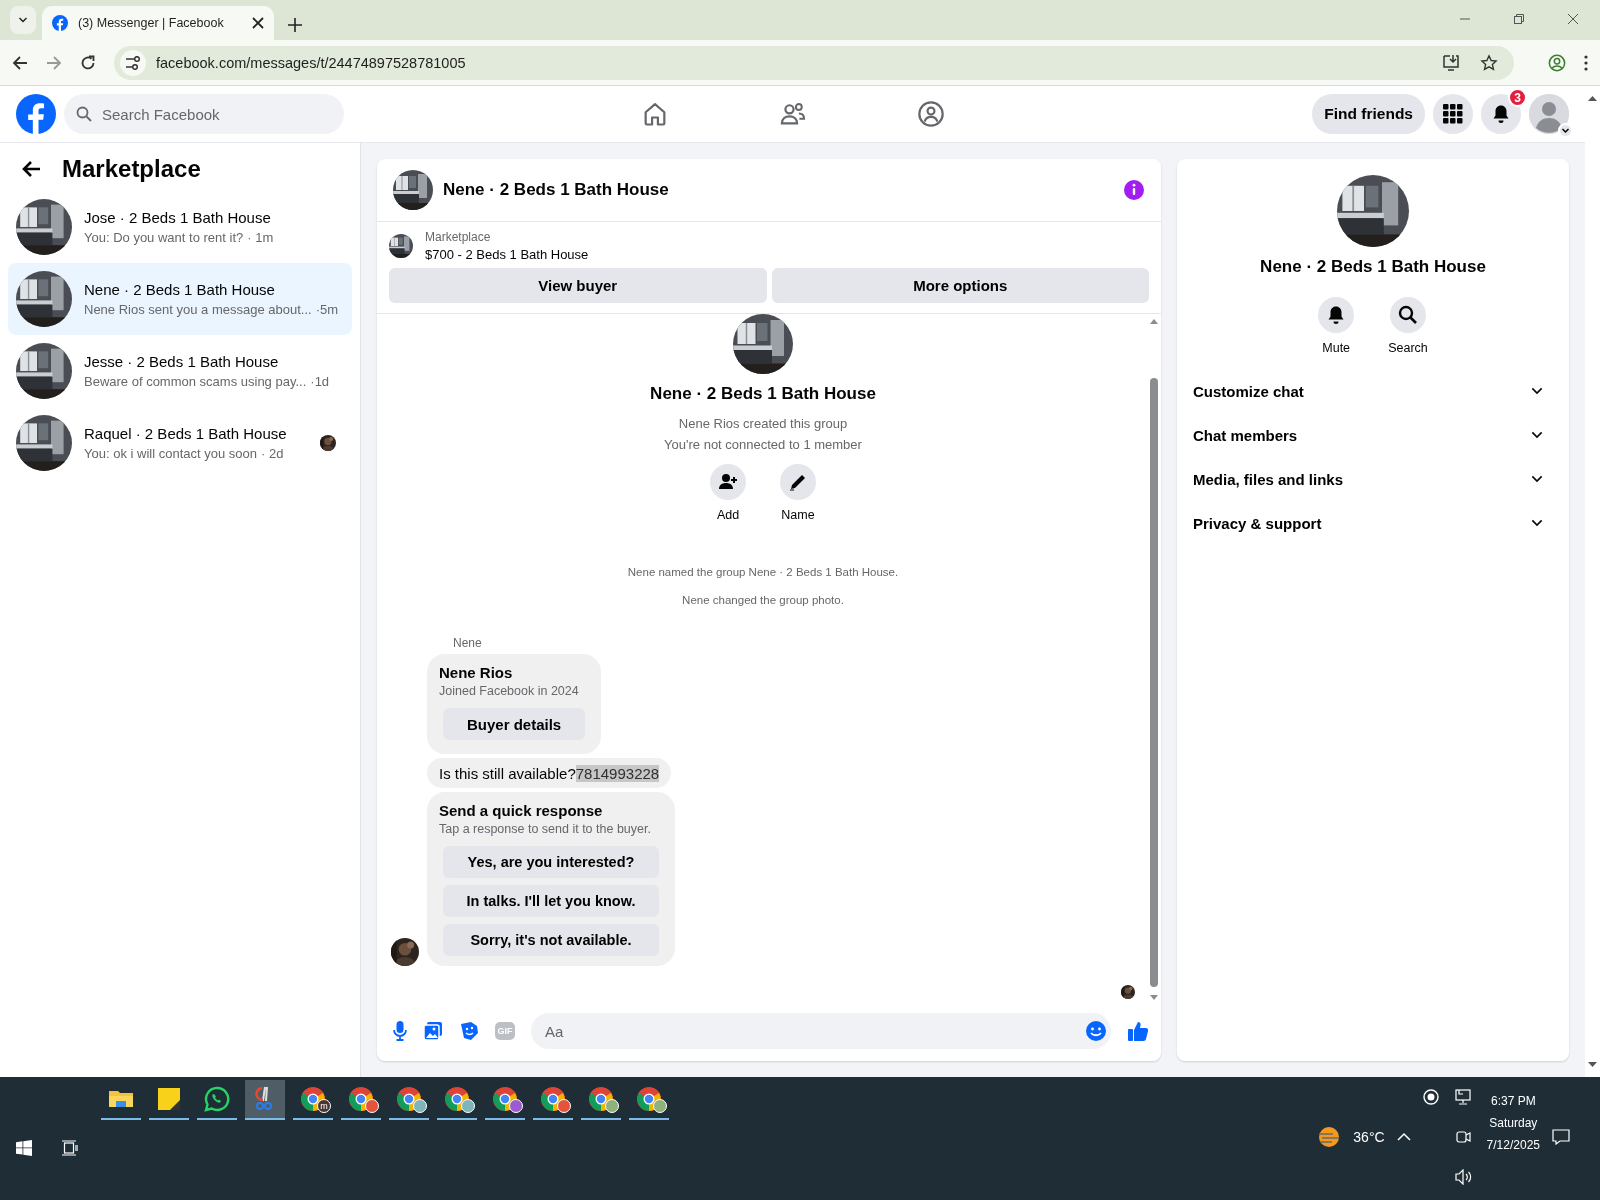  What do you see at coordinates (433, 1031) in the screenshot?
I see `photo-icon` at bounding box center [433, 1031].